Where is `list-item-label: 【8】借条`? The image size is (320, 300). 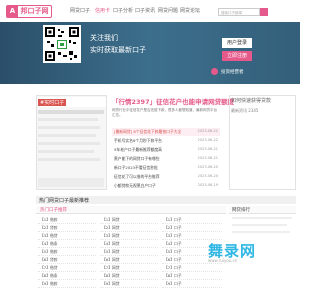
list-item-label: 【8】借条 is located at coordinates (49, 276).